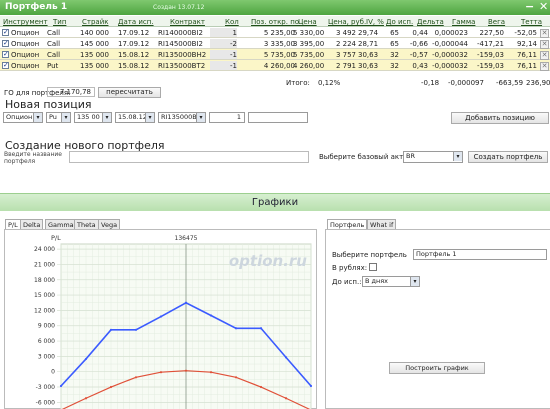  What do you see at coordinates (129, 92) in the screenshot?
I see `recalculate-button: пересчитать` at bounding box center [129, 92].